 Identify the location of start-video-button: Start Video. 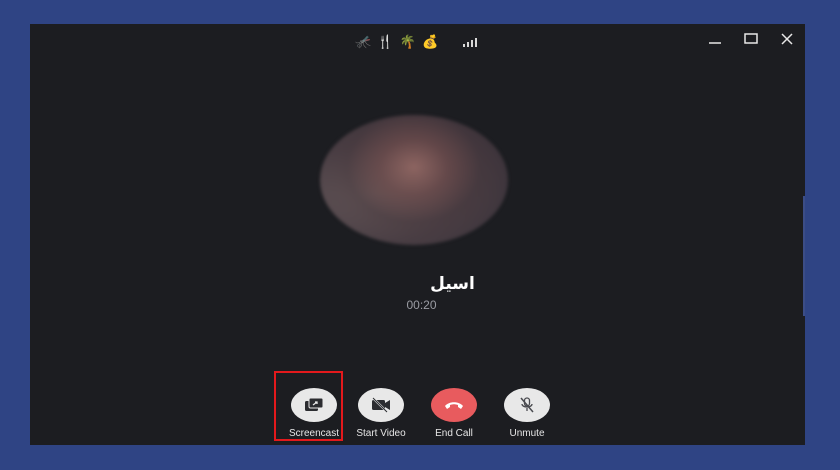
(381, 413).